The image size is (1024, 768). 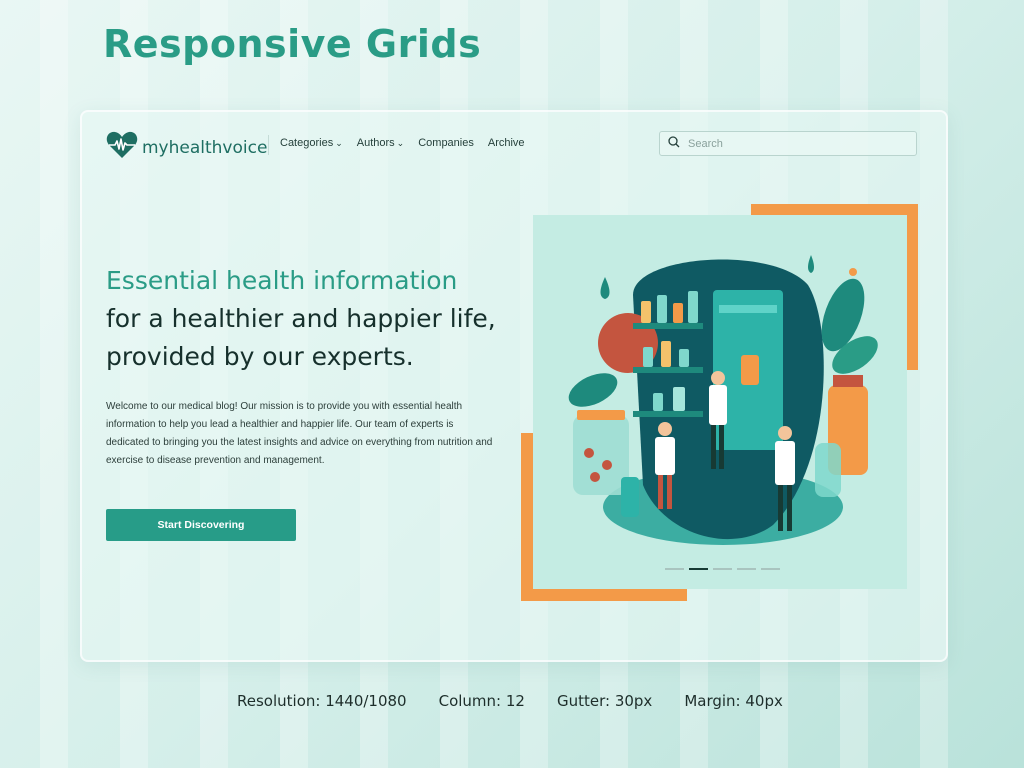 I want to click on hero-title-accent: Essential health information, so click(x=282, y=280).